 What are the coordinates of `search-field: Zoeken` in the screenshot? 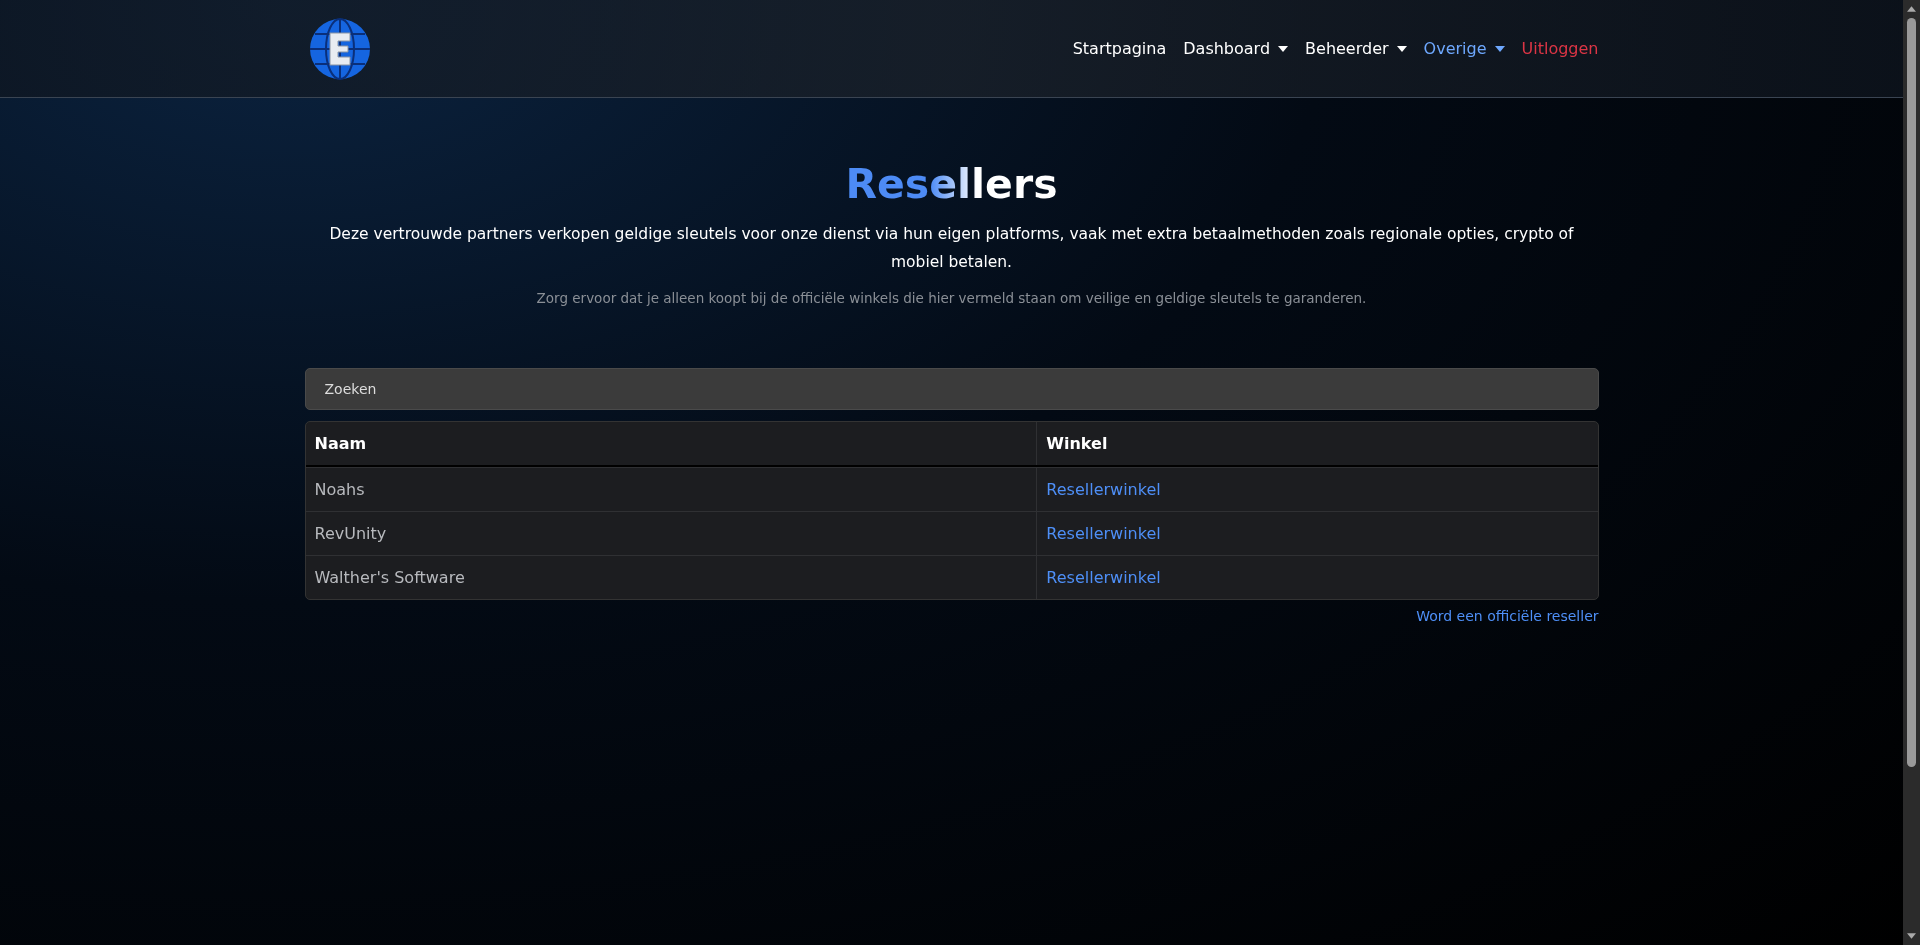 It's located at (951, 389).